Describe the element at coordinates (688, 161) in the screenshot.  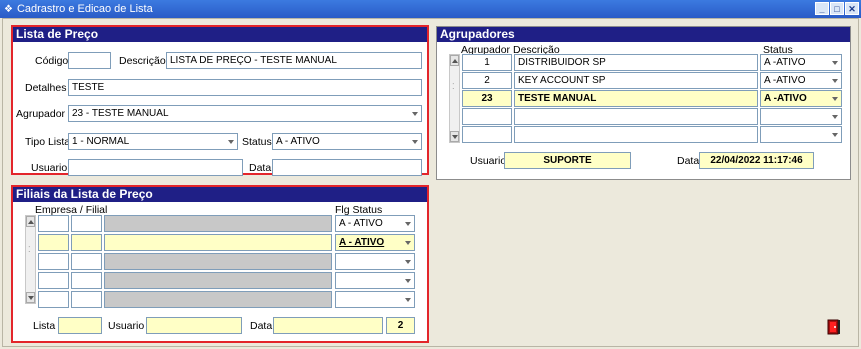
I see `agrupadores-data-label: Data` at that location.